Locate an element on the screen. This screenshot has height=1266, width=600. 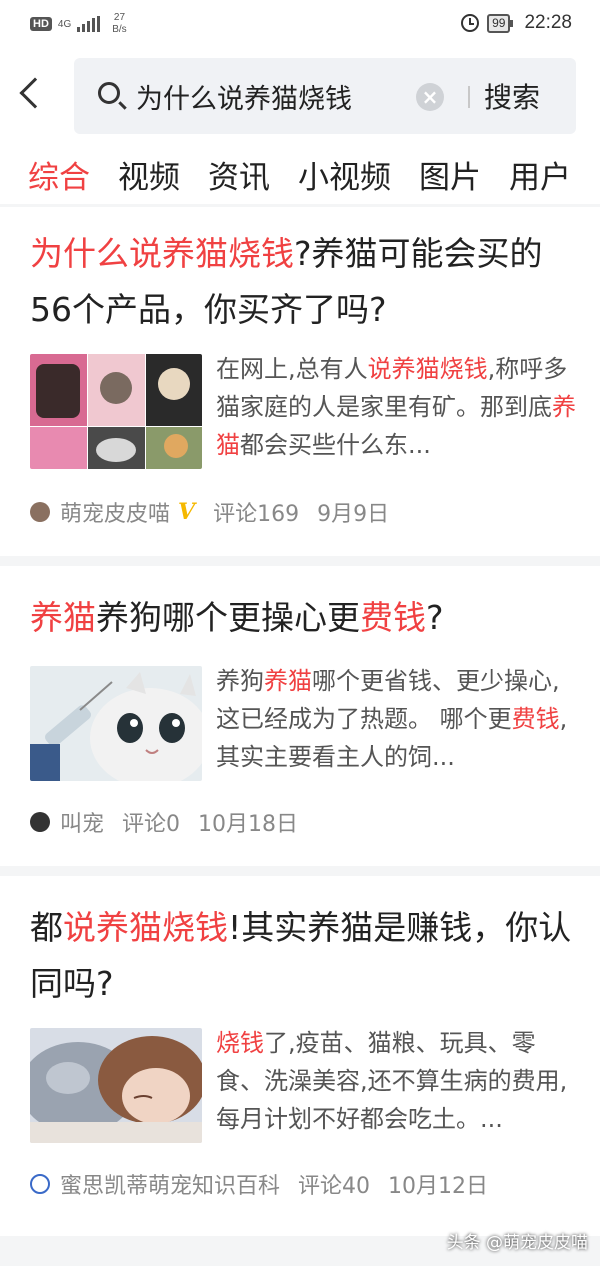
tab-images: 图片 is located at coordinates (450, 177).